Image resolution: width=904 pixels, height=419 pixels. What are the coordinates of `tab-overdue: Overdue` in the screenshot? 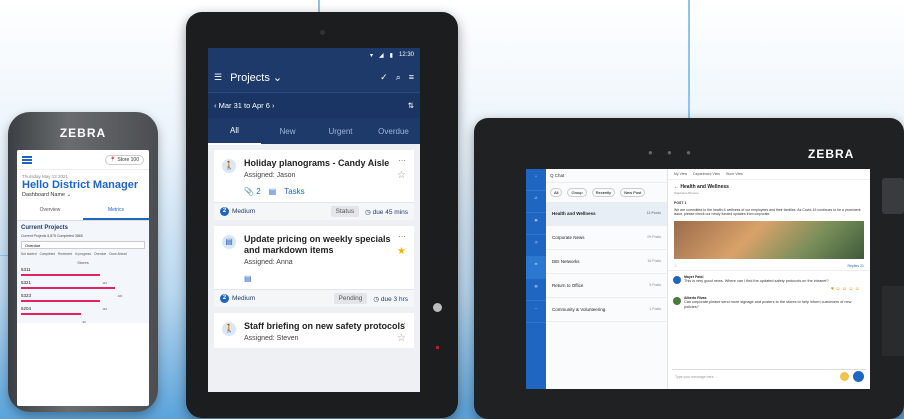 It's located at (393, 131).